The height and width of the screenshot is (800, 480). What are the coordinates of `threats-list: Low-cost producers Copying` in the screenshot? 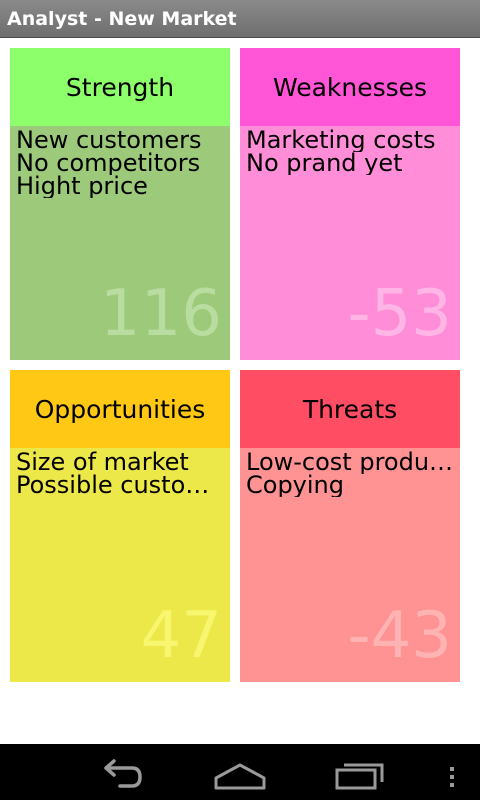 It's located at (353, 474).